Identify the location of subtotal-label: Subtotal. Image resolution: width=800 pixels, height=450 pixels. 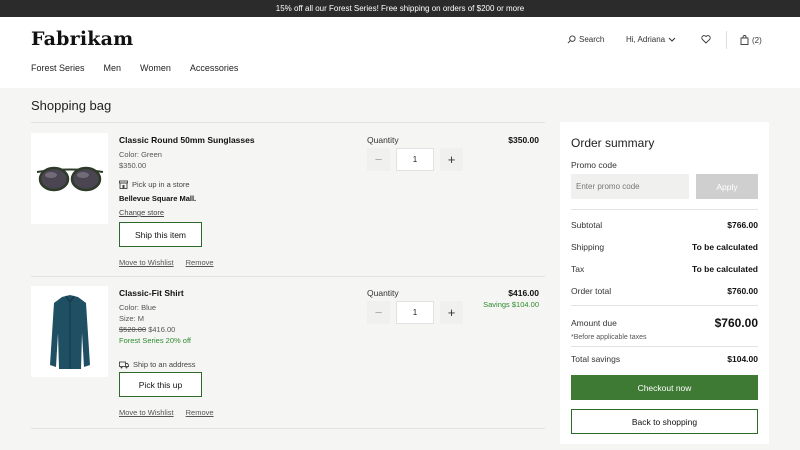
(587, 225).